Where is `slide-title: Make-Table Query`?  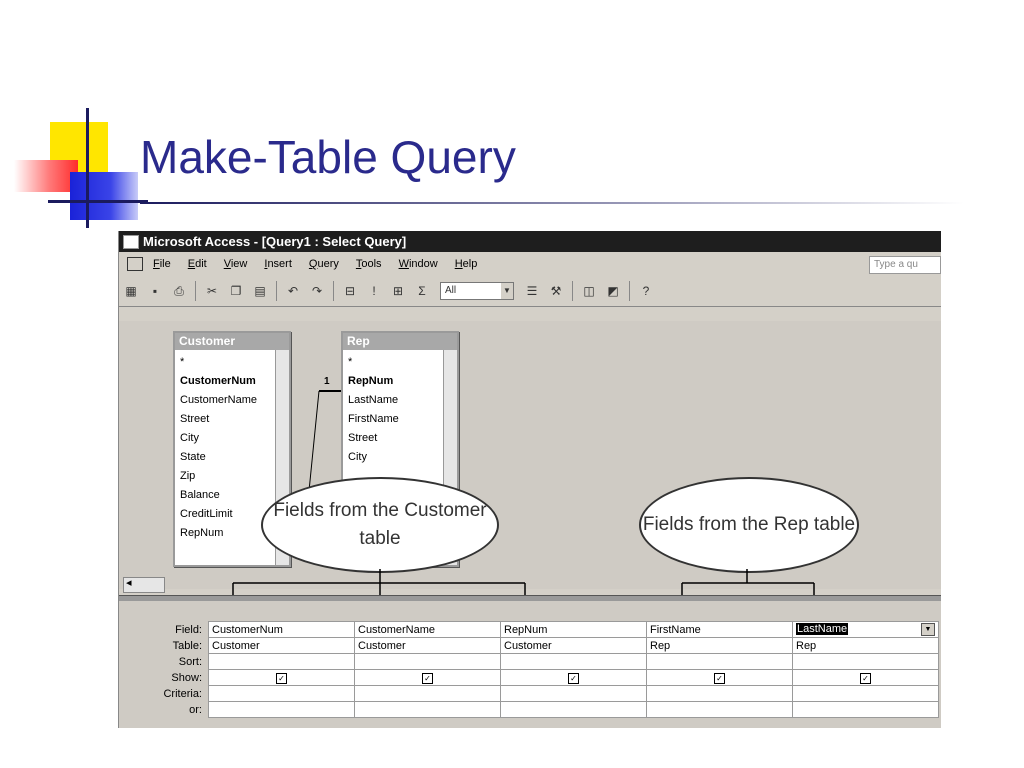
slide-title: Make-Table Query is located at coordinates (328, 157).